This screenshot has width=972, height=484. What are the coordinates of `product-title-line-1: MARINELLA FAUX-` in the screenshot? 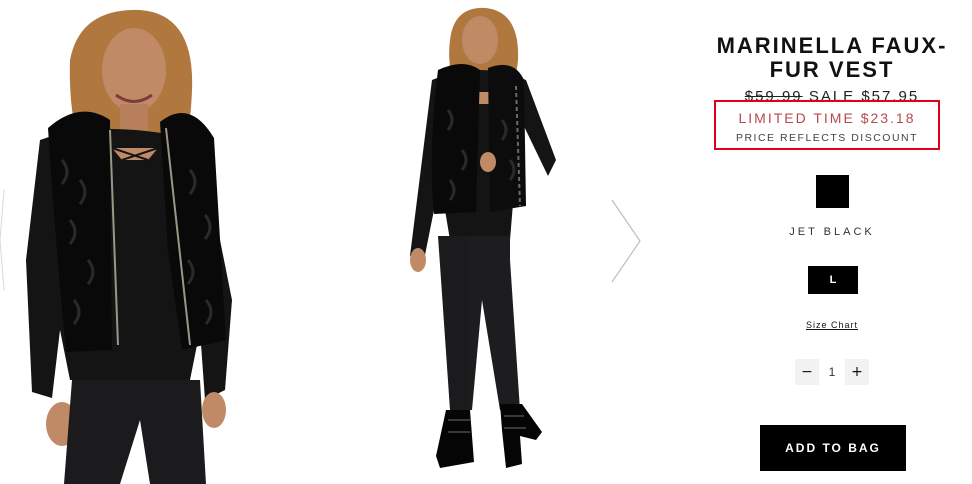 It's located at (832, 45).